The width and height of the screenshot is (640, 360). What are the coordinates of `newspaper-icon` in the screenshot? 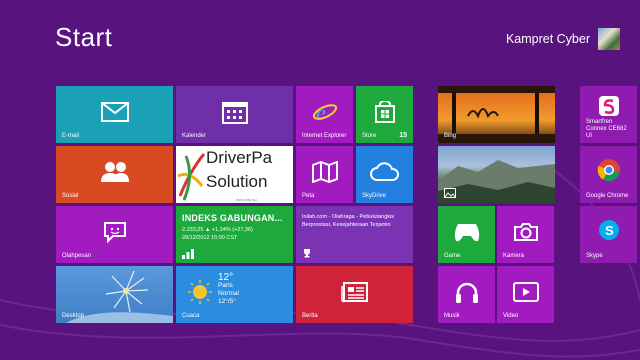 It's located at (354, 291).